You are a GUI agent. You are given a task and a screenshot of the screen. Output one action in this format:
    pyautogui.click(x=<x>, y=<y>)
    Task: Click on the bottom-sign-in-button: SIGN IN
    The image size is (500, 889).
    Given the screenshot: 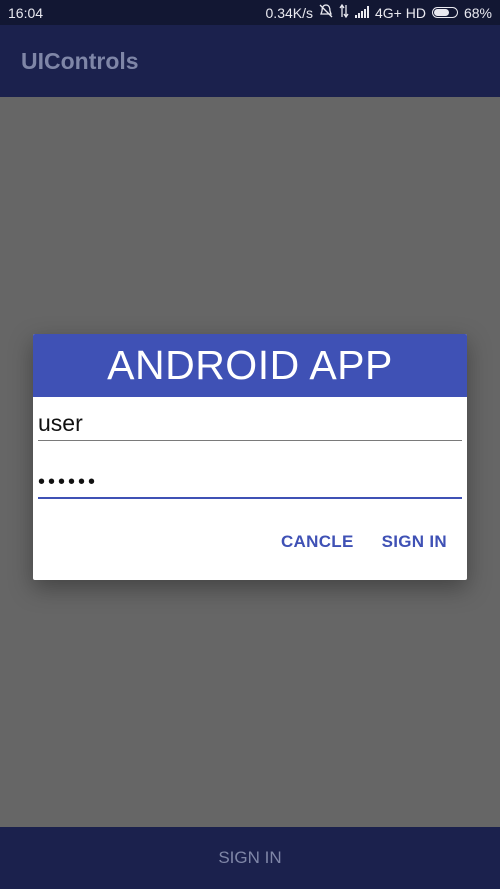 What is the action you would take?
    pyautogui.click(x=249, y=858)
    